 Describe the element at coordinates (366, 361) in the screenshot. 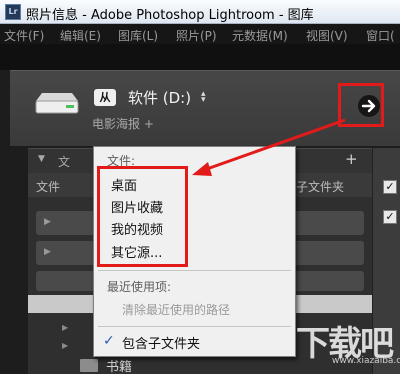

I see `watermark-url: www.xiazaiba.com` at that location.